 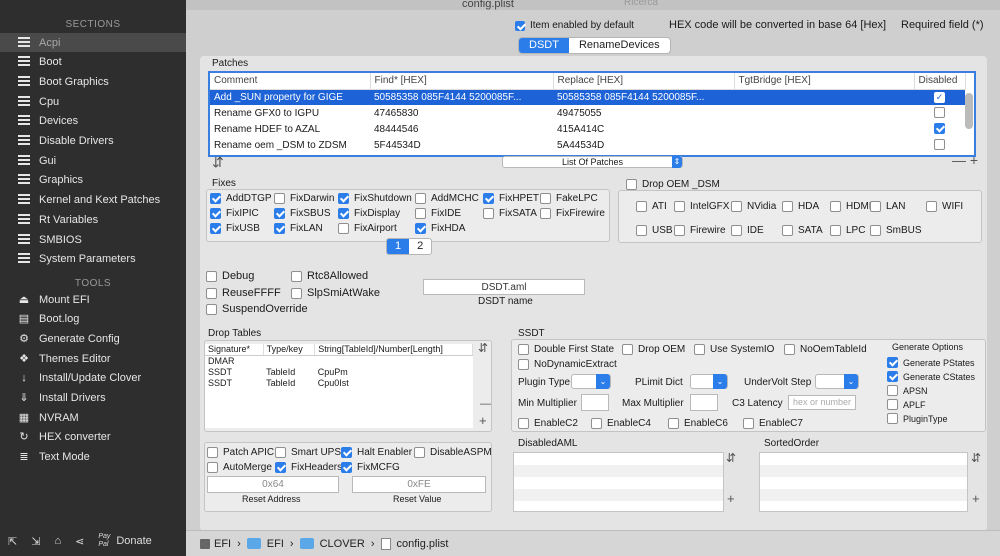 I want to click on fix-fakelpc: FakeLPC, so click(x=569, y=198).